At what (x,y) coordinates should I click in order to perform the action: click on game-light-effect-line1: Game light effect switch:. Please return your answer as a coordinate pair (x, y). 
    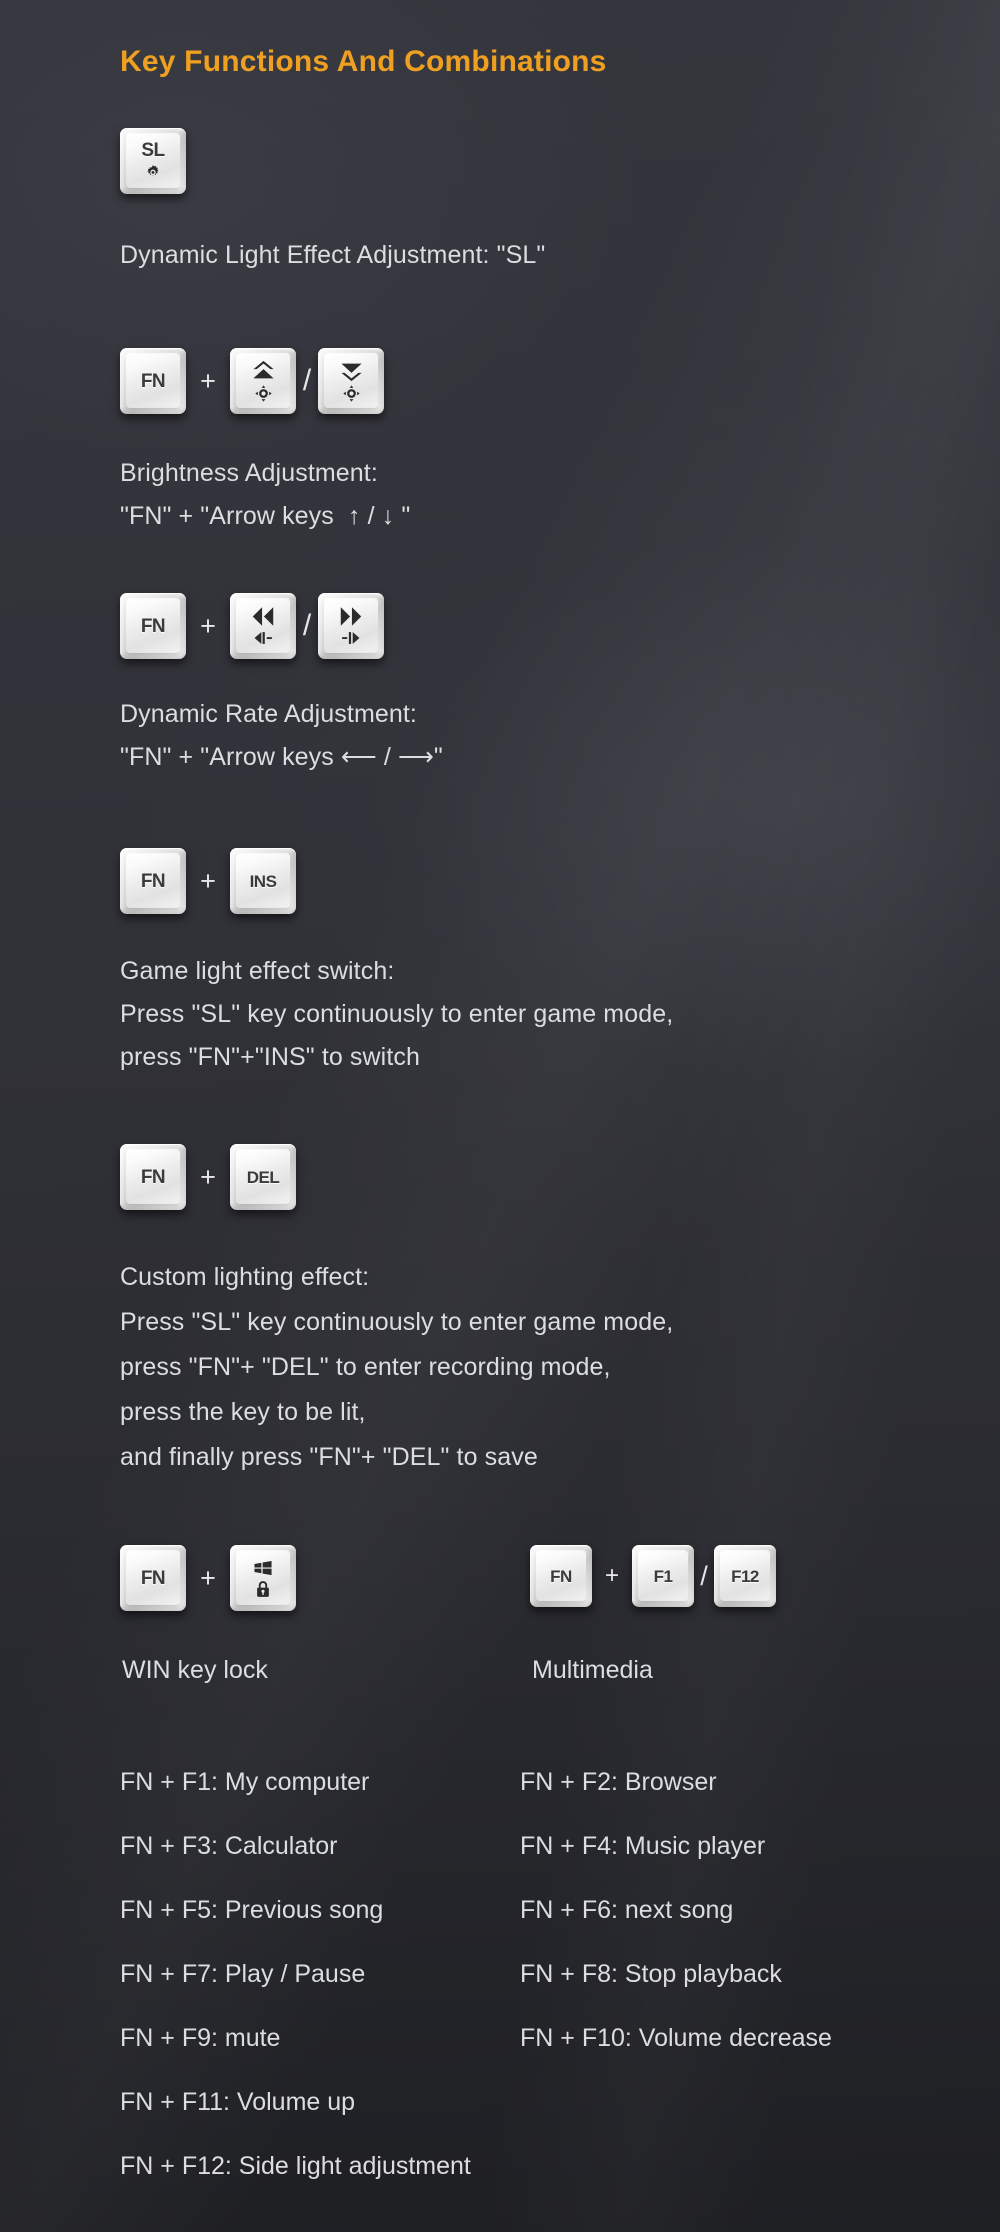
    Looking at the image, I should click on (257, 971).